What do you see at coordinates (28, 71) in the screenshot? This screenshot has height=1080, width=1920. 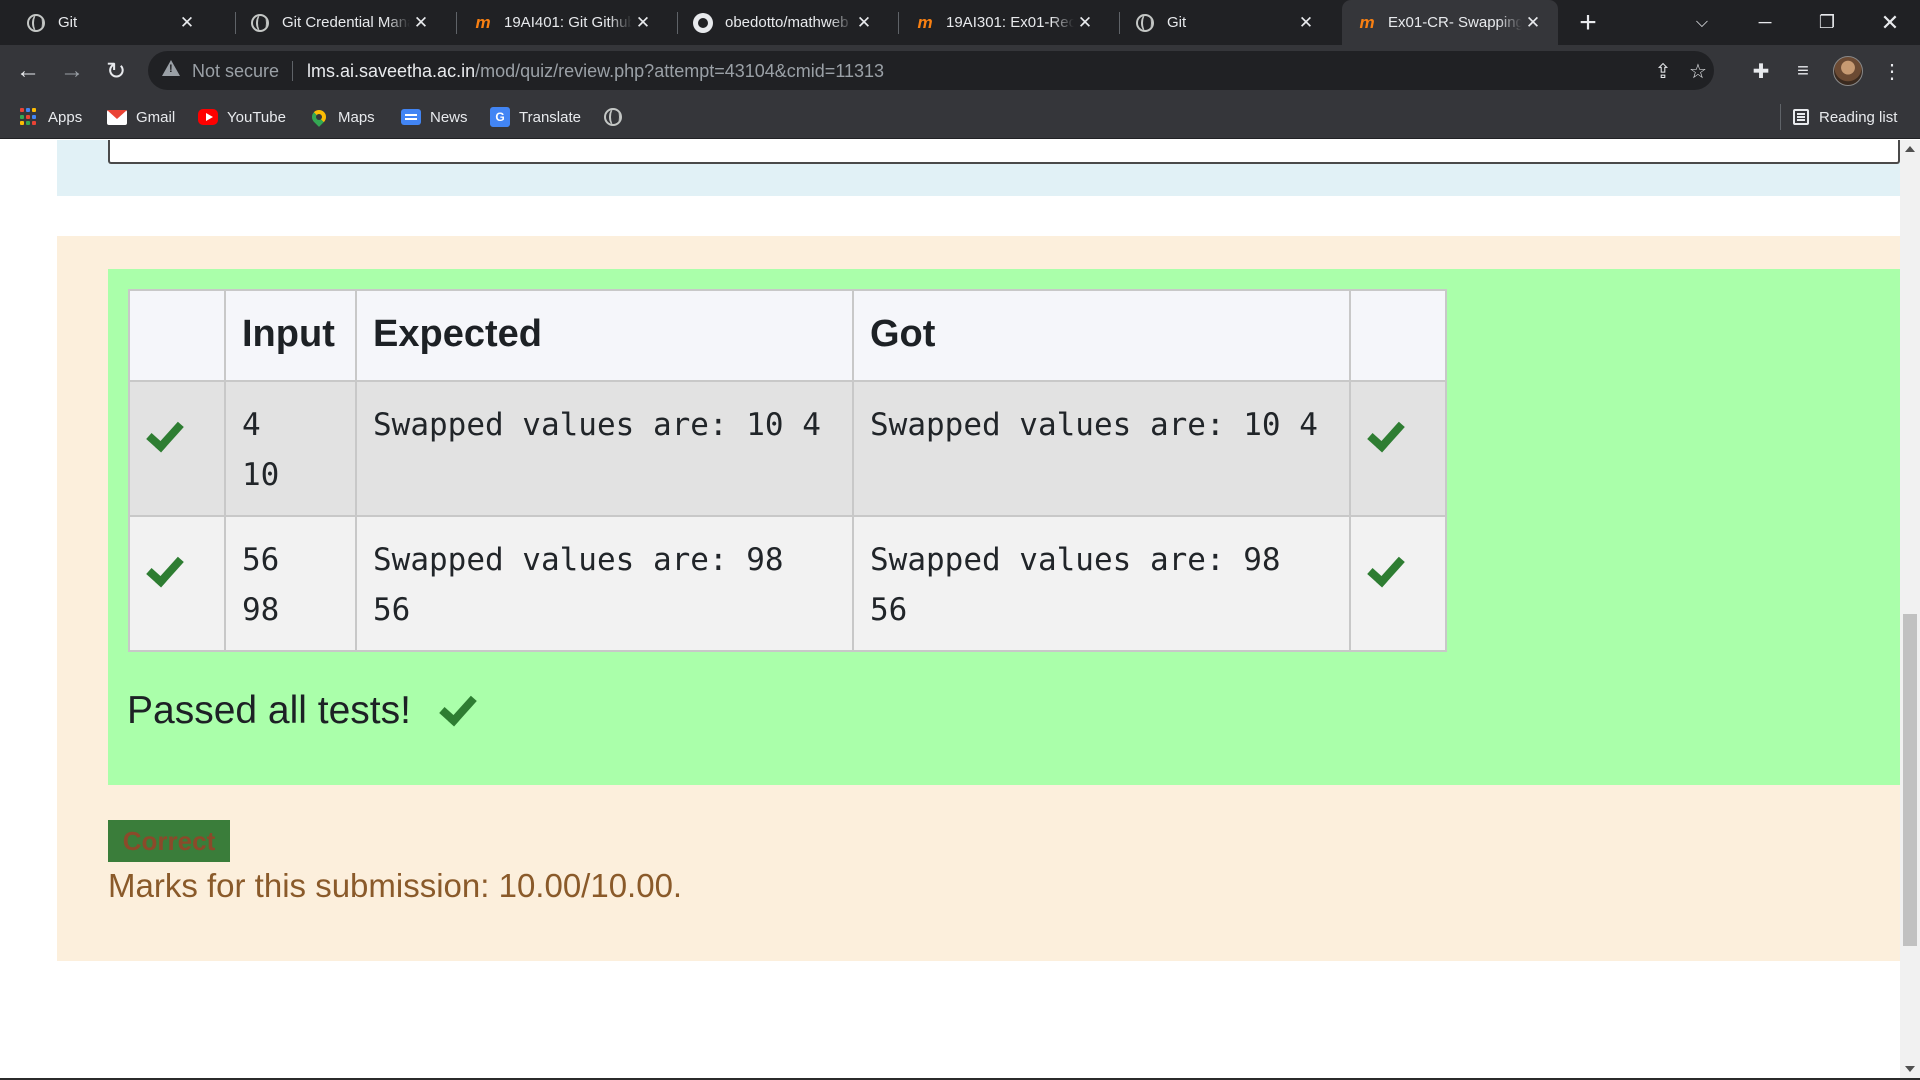 I see `back-arrow-icon: ←` at bounding box center [28, 71].